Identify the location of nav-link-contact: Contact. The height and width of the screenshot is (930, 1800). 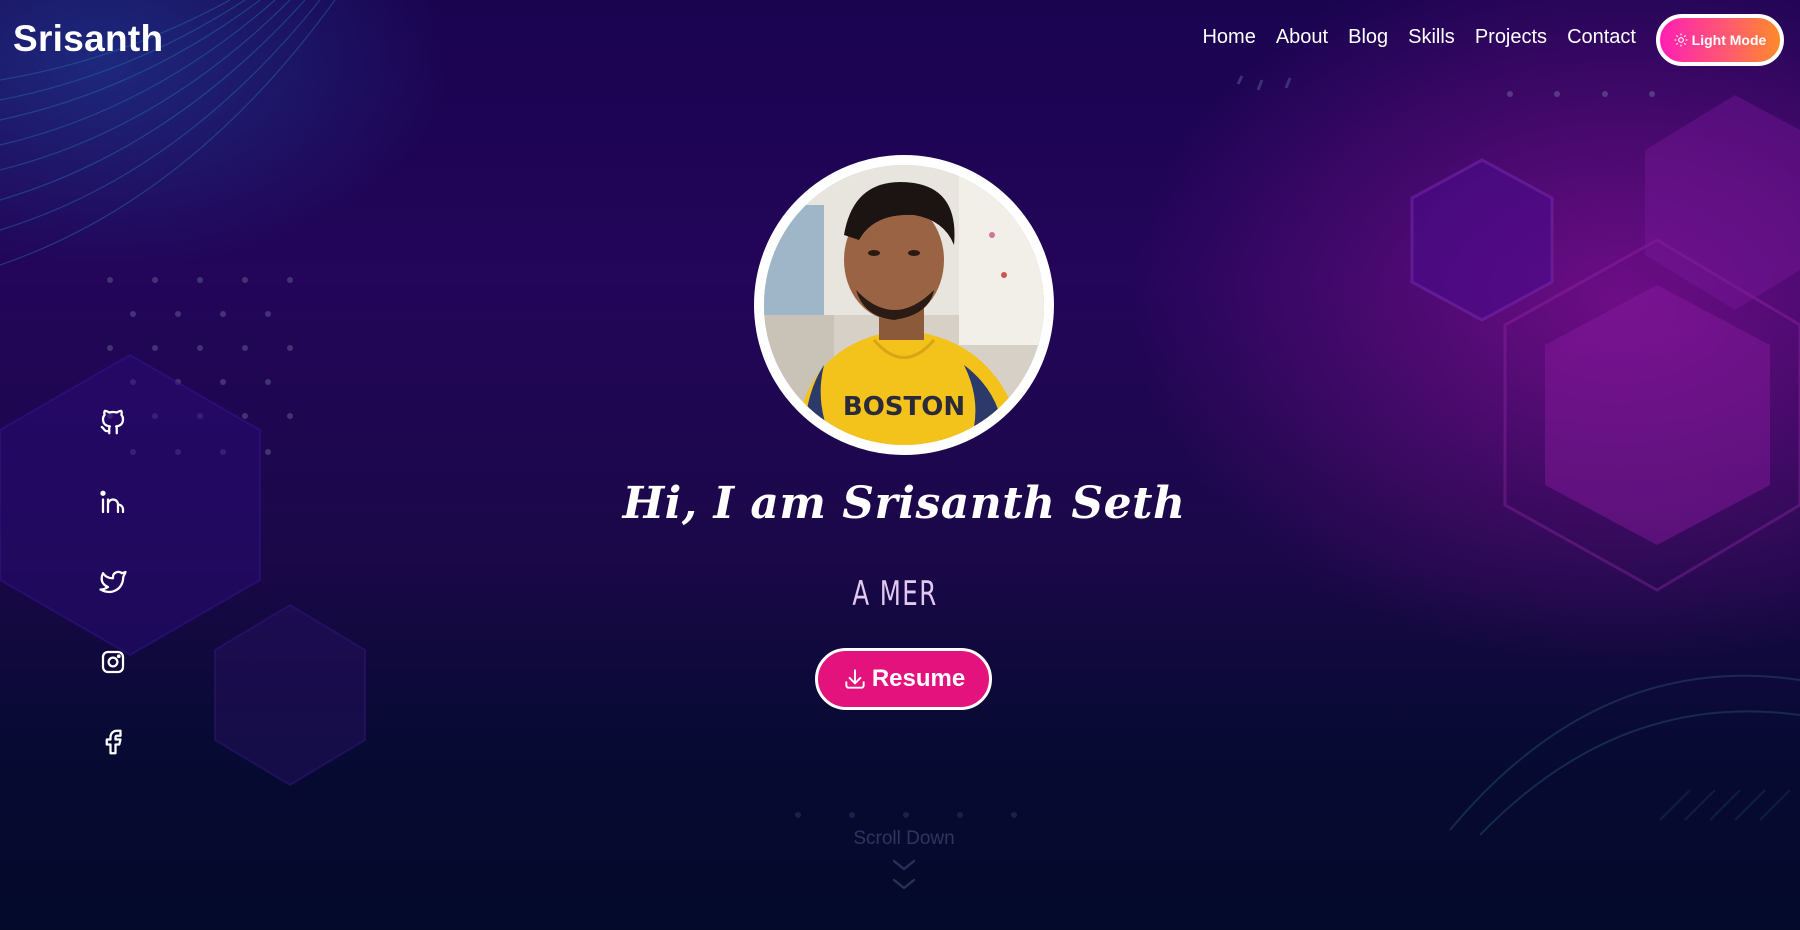
(1601, 37).